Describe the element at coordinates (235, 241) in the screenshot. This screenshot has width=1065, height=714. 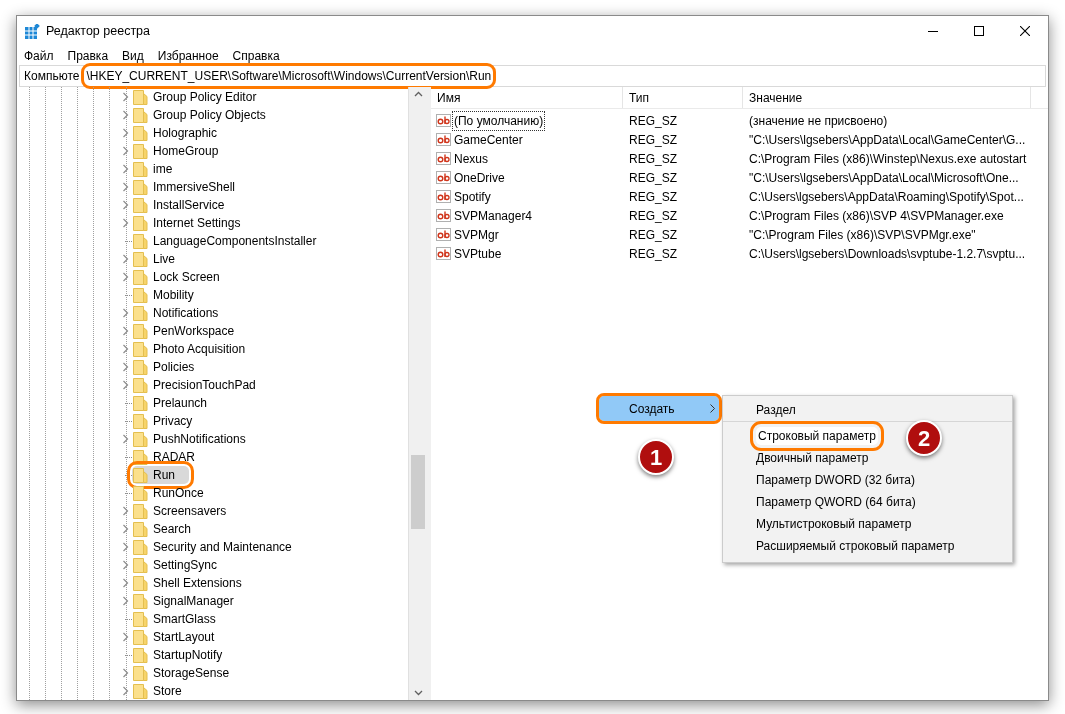
I see `tree-item-label: LanguageComponentsInstaller` at that location.